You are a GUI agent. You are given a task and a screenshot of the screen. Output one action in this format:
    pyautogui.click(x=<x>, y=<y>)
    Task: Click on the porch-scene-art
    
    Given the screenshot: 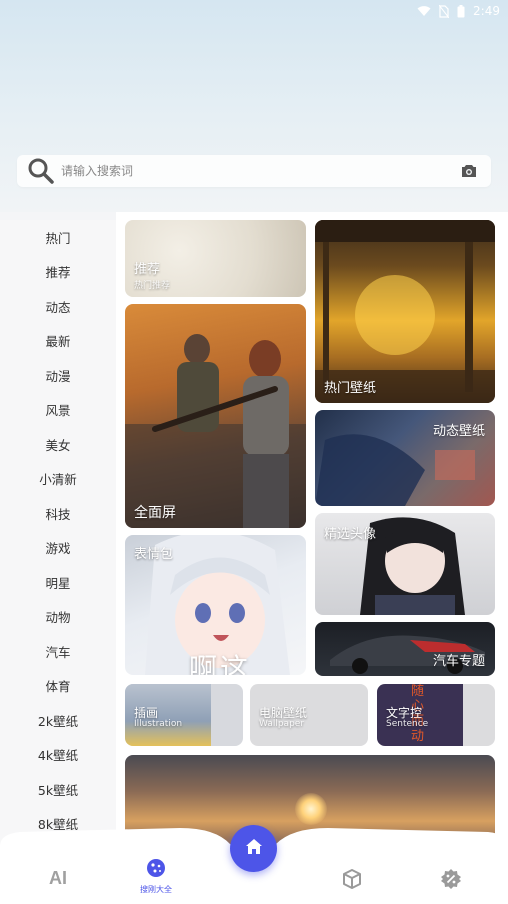 What is the action you would take?
    pyautogui.click(x=405, y=311)
    